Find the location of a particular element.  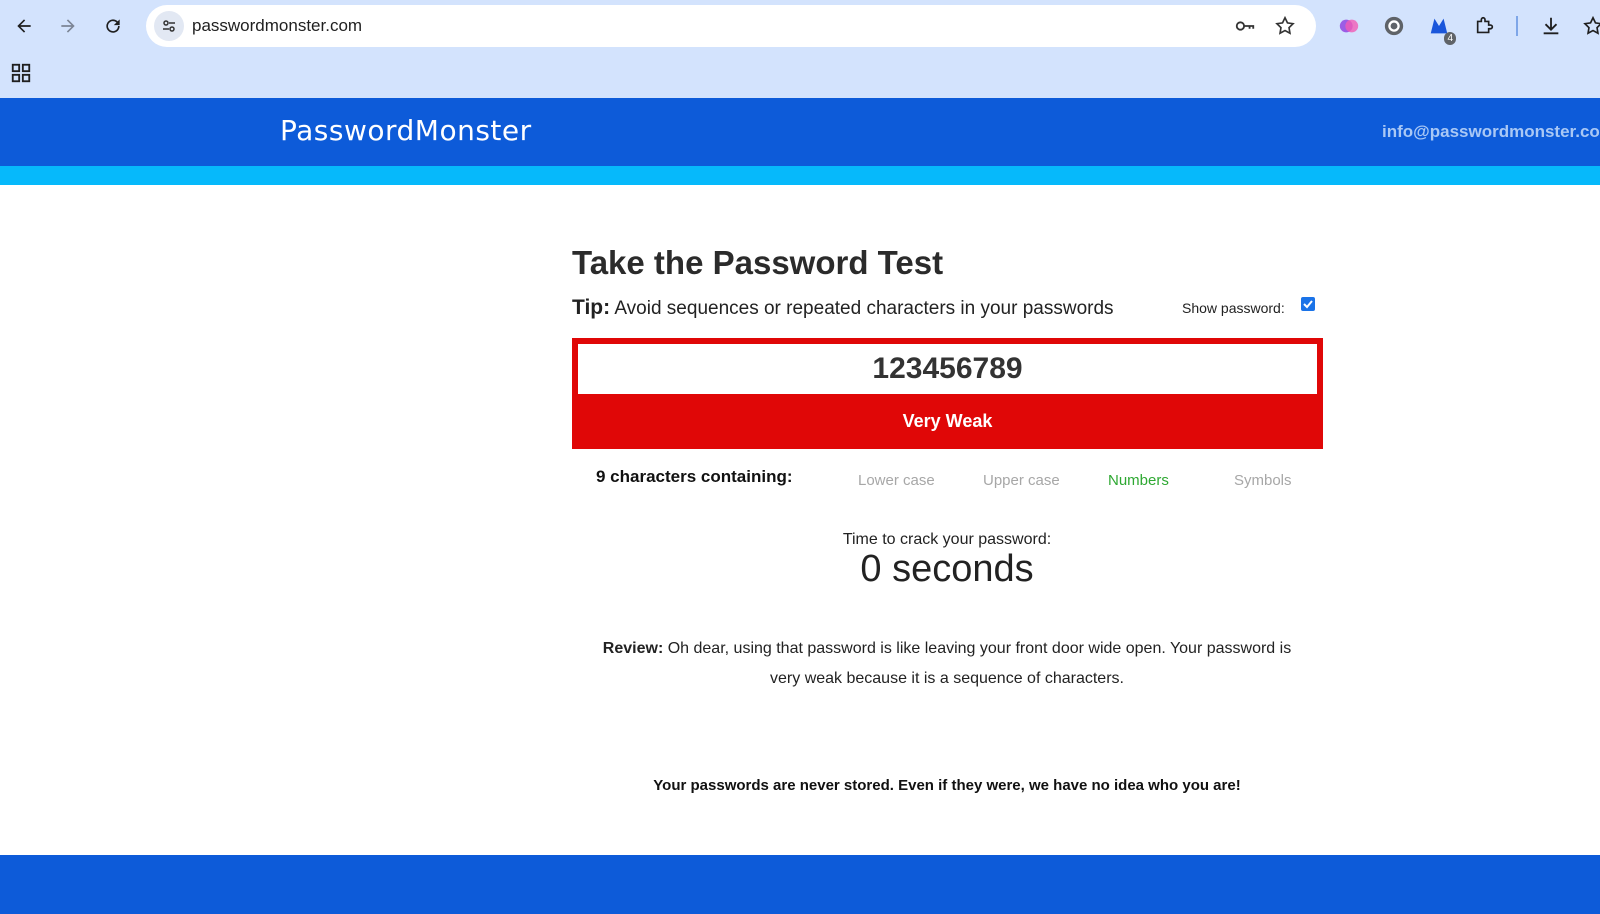

site-header: PasswordMonster info@passwordmonster.co is located at coordinates (800, 132).